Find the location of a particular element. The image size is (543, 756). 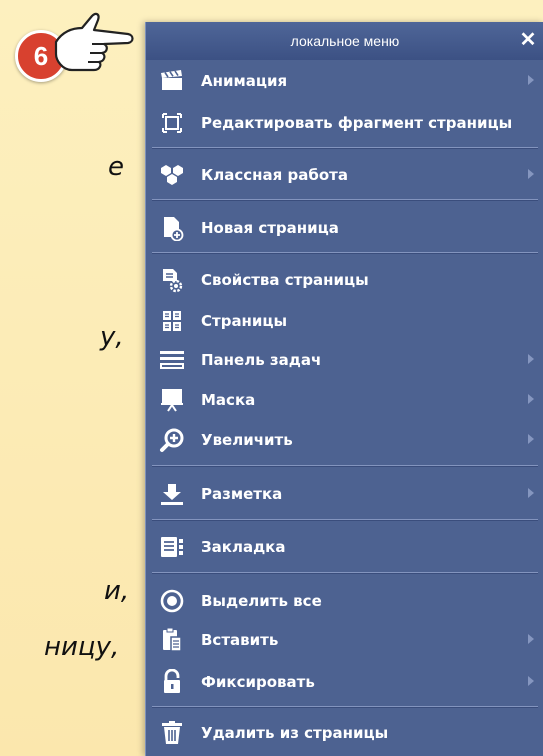

menu-item-label: Страницы is located at coordinates (244, 321).